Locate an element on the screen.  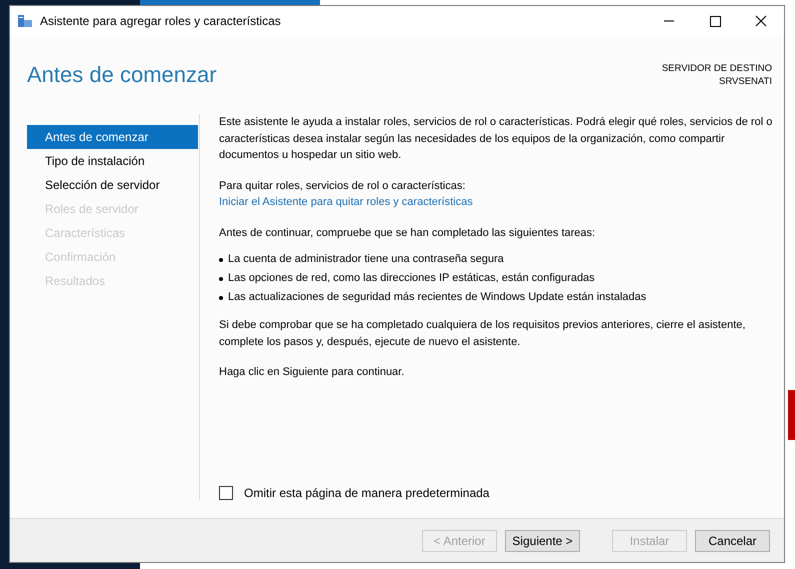
wizard-step: Tipo de instalación is located at coordinates (112, 161).